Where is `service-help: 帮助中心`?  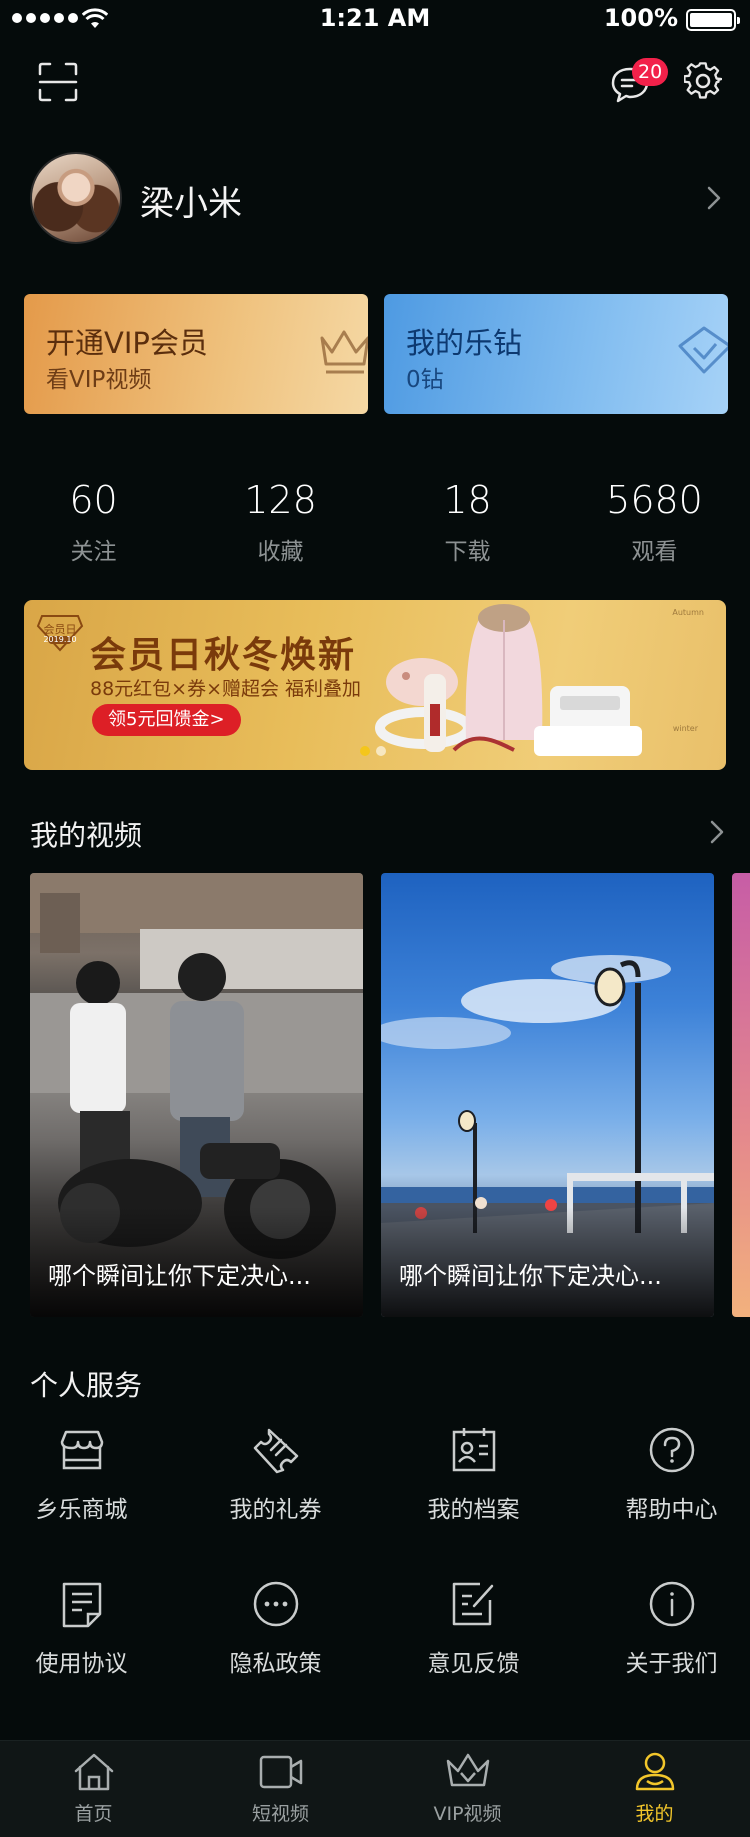 service-help: 帮助中心 is located at coordinates (664, 1475).